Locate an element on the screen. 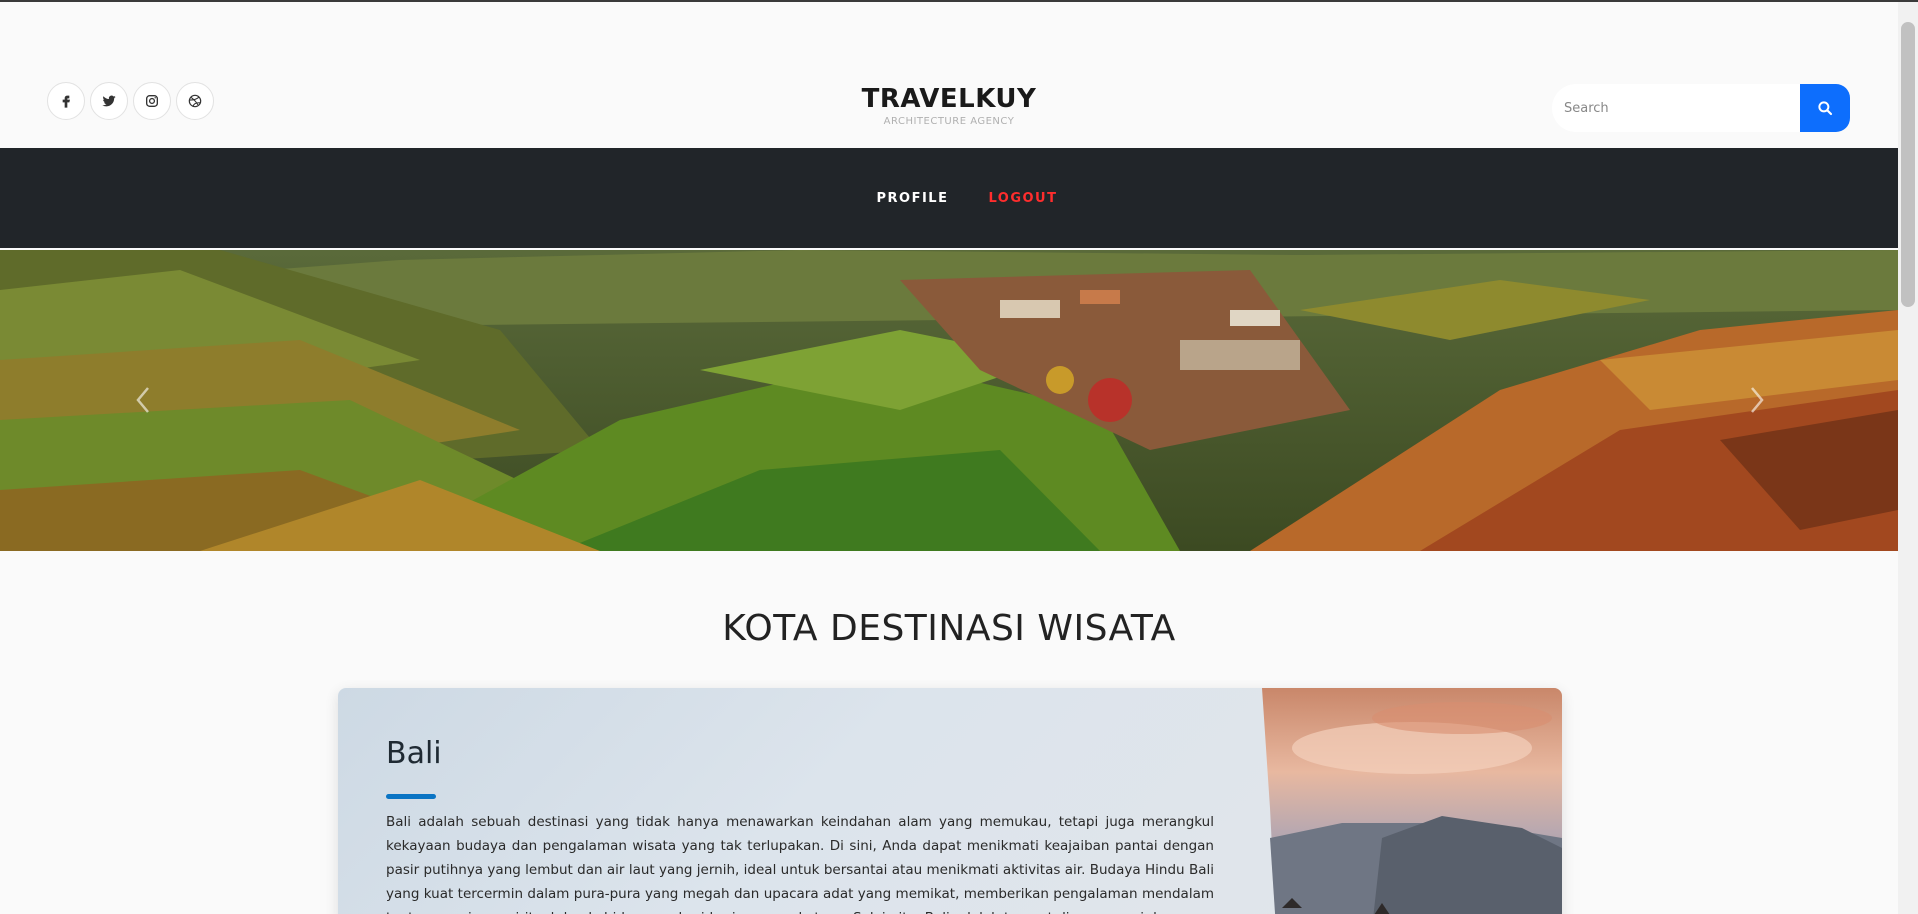 The height and width of the screenshot is (914, 1918). section-title: KOTA DESTINASI WISATA is located at coordinates (949, 628).